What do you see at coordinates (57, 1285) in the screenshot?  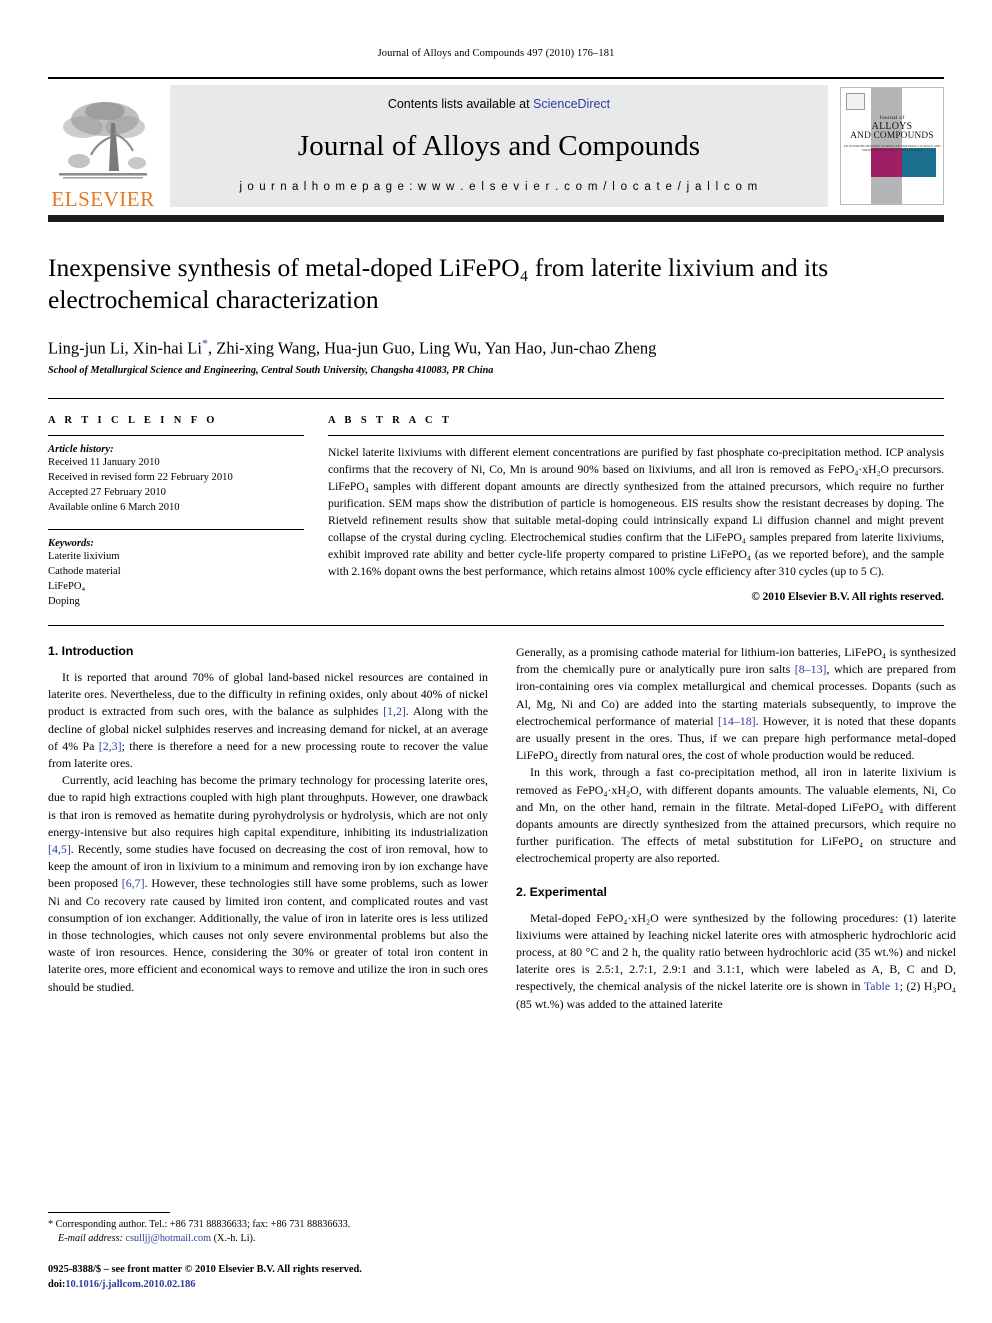 I see `doi-label: doi:` at bounding box center [57, 1285].